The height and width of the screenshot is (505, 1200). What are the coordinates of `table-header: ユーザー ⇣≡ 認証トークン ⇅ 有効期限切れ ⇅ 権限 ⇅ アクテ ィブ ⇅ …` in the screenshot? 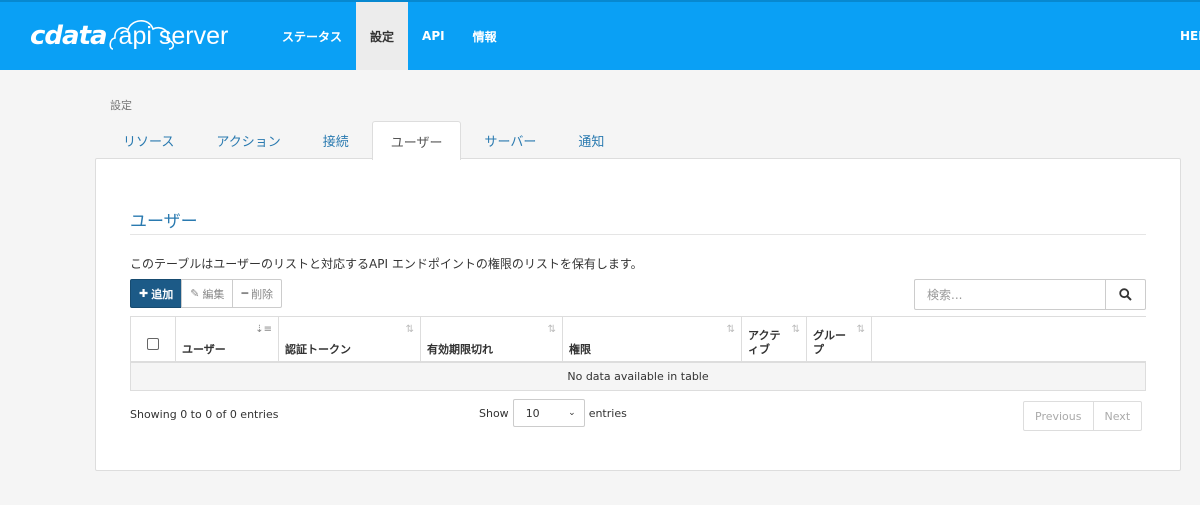 It's located at (638, 339).